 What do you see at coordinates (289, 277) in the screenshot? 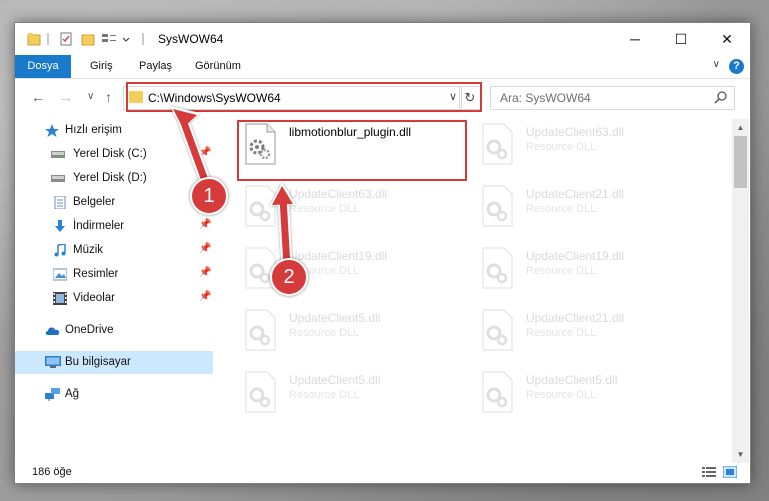
I see `step-2-badge: 2` at bounding box center [289, 277].